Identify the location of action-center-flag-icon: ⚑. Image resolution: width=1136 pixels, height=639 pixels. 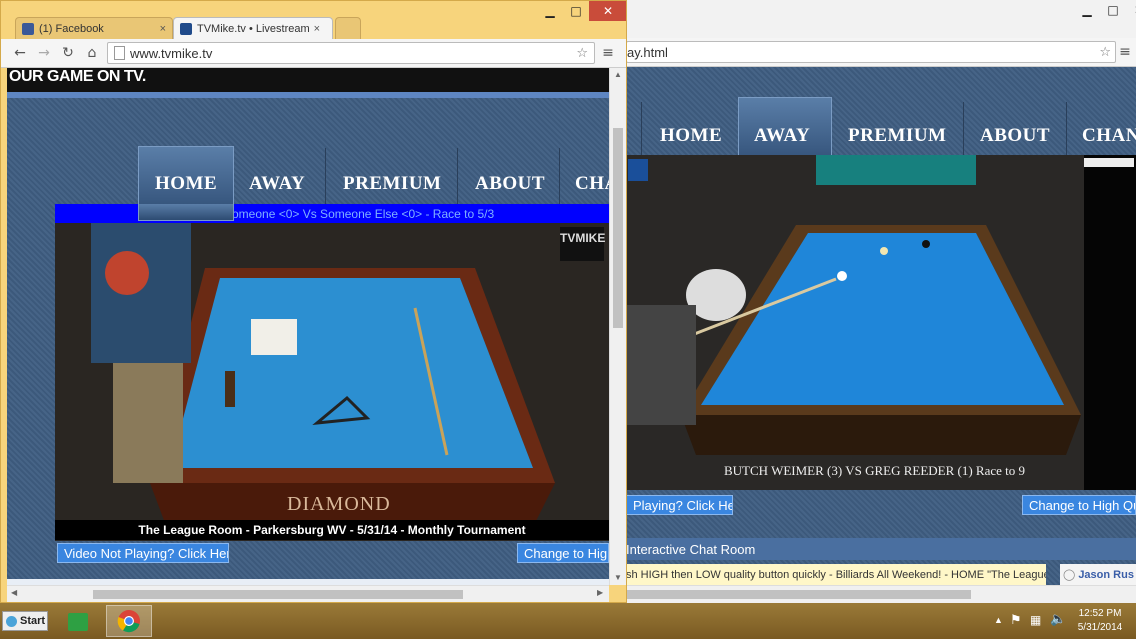
(1016, 620).